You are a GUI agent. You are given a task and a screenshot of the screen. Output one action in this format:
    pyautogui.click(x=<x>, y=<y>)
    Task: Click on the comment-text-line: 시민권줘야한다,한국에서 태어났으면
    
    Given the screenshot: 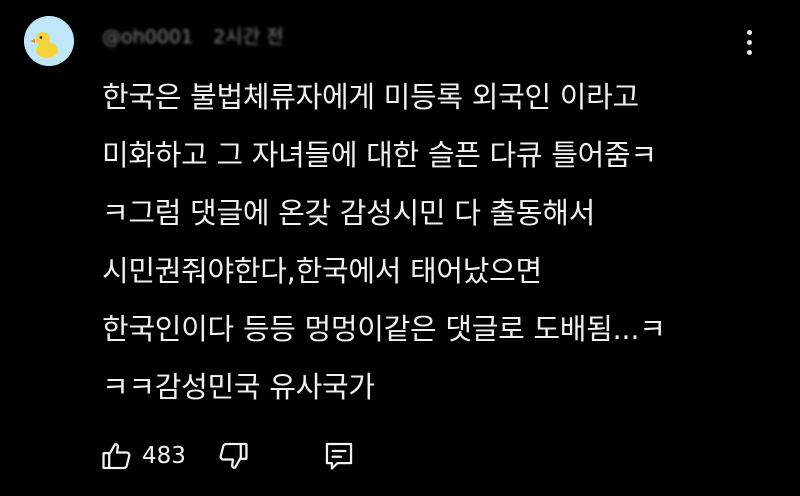 What is the action you would take?
    pyautogui.click(x=322, y=271)
    